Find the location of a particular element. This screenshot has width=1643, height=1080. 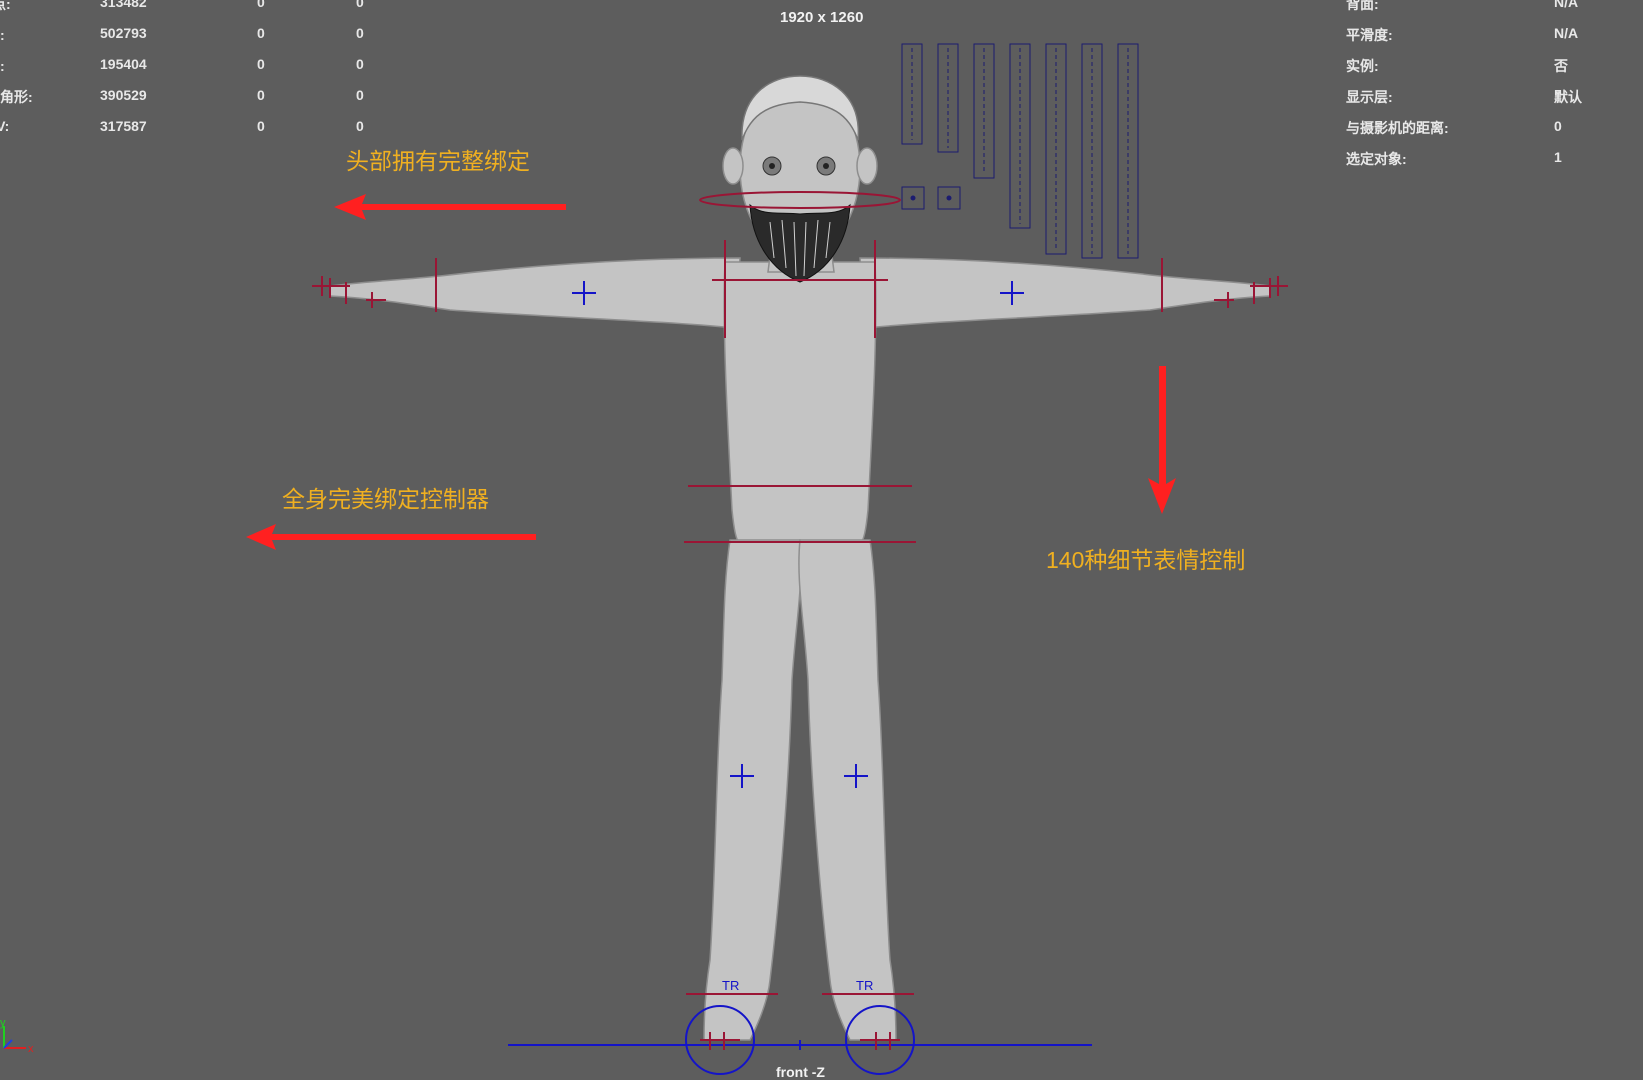

facial-control-sliders is located at coordinates (1020, 151).